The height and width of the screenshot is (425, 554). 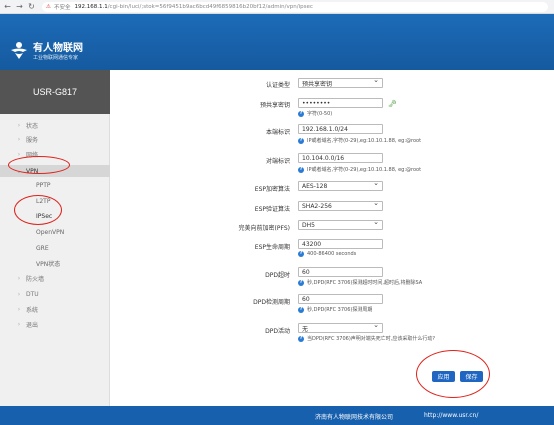 I want to click on psk-label: 预共享密钥, so click(x=274, y=105).